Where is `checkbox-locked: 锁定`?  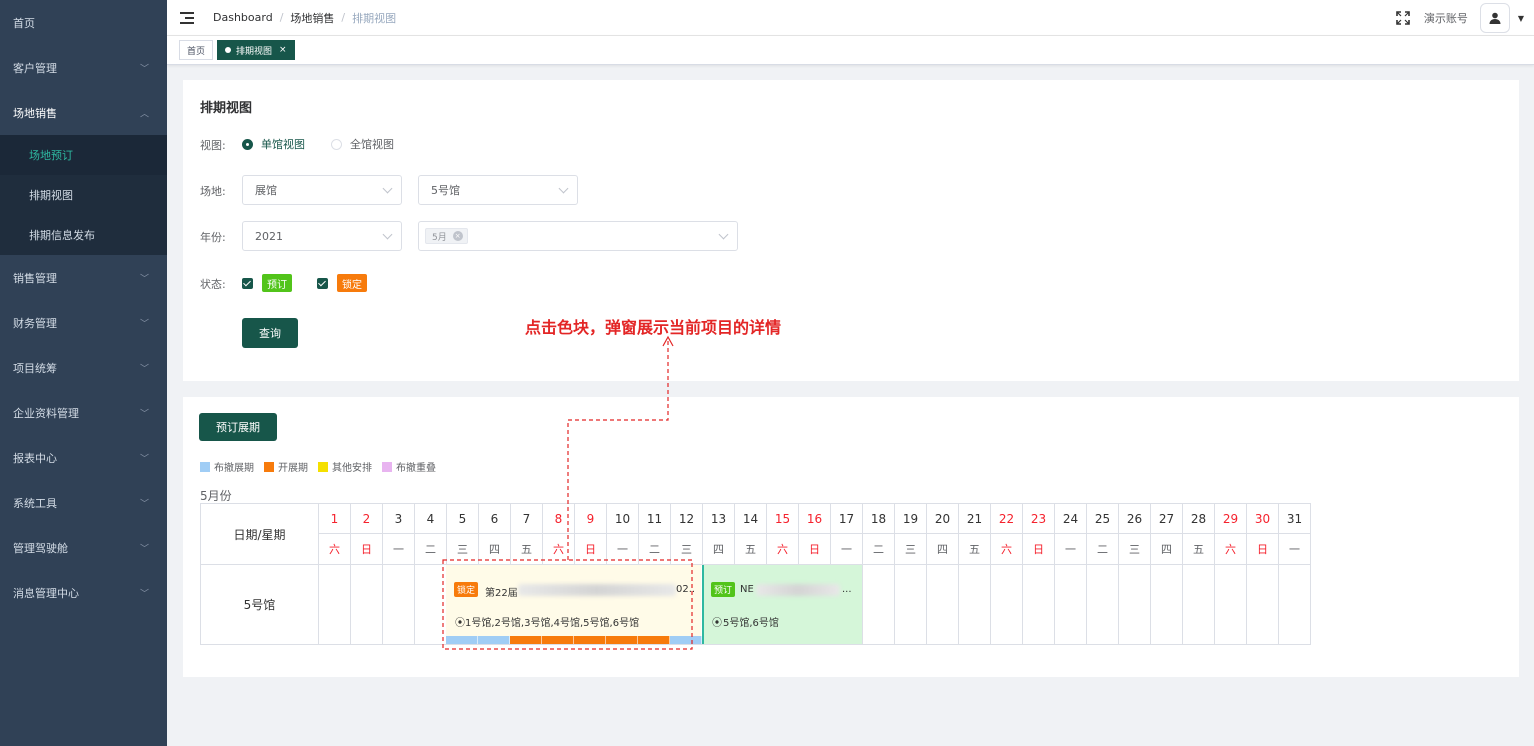
checkbox-locked: 锁定 is located at coordinates (342, 283).